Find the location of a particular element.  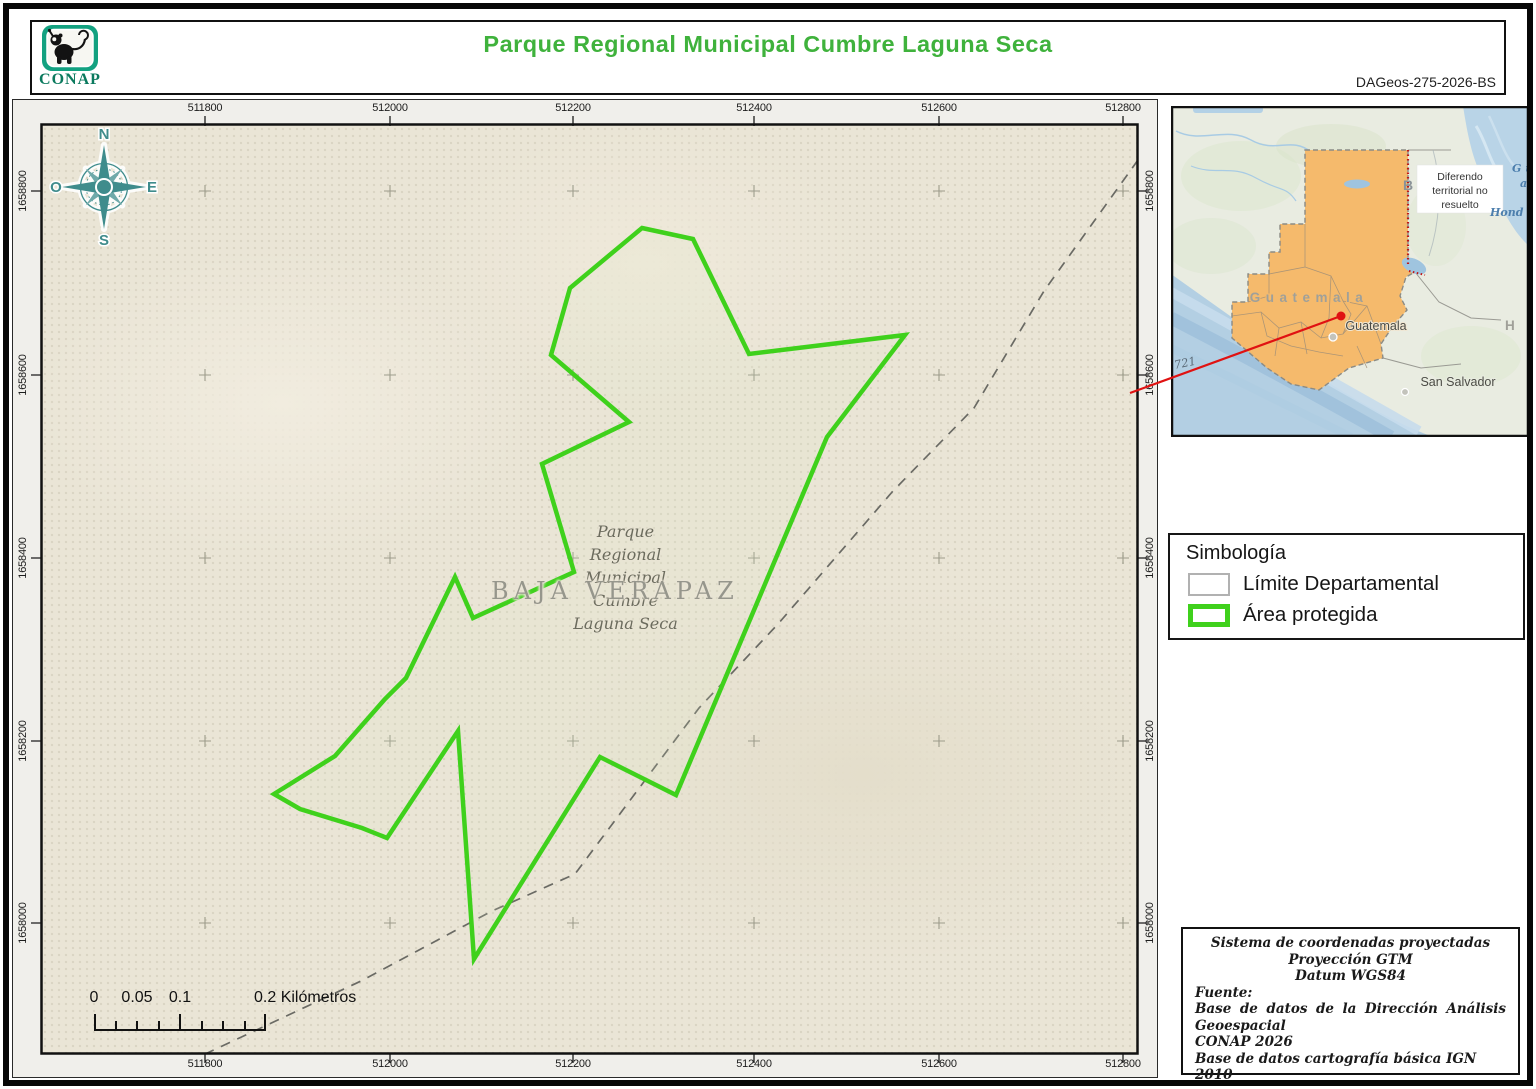

protected-area-swatch is located at coordinates (1209, 615).